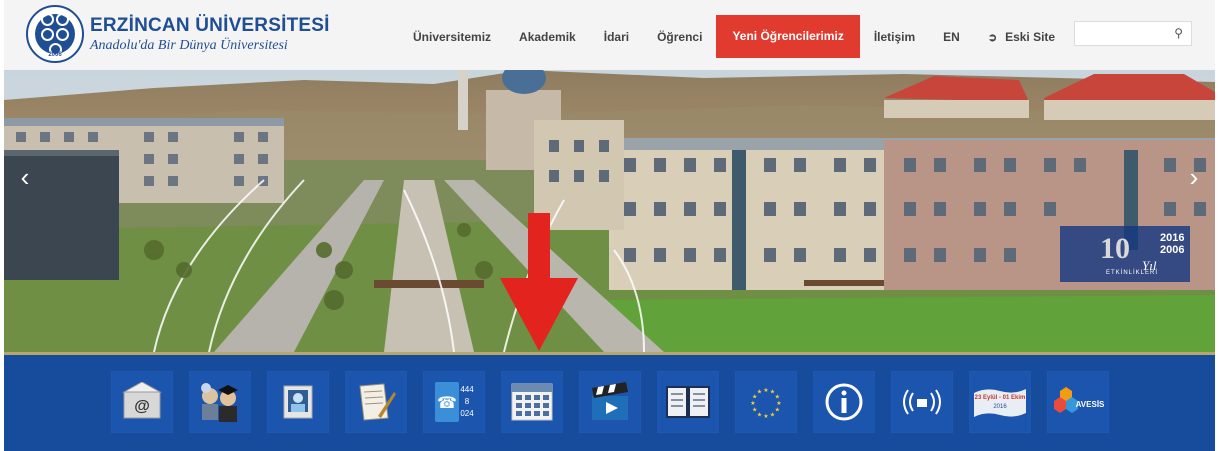  Describe the element at coordinates (616, 37) in the screenshot. I see `nav-item-idari: İdari` at that location.